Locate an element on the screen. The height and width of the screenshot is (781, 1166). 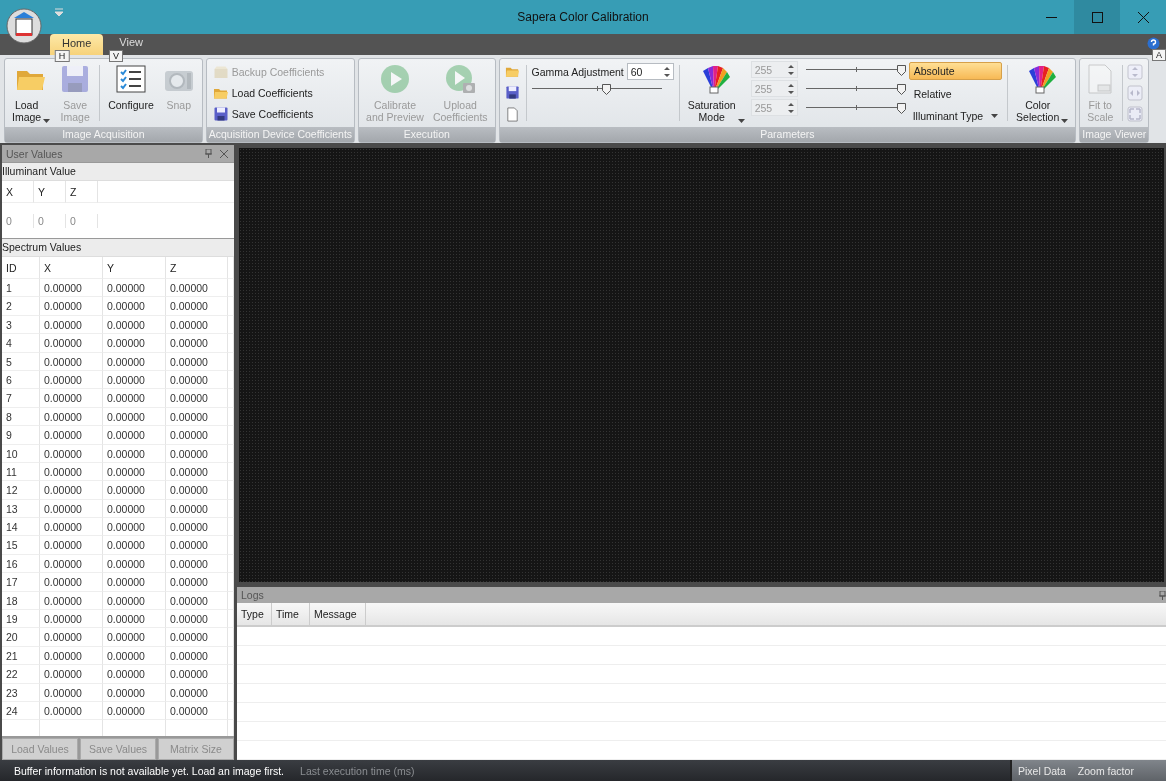
ribbon-button: Configure is located at coordinates (131, 93).